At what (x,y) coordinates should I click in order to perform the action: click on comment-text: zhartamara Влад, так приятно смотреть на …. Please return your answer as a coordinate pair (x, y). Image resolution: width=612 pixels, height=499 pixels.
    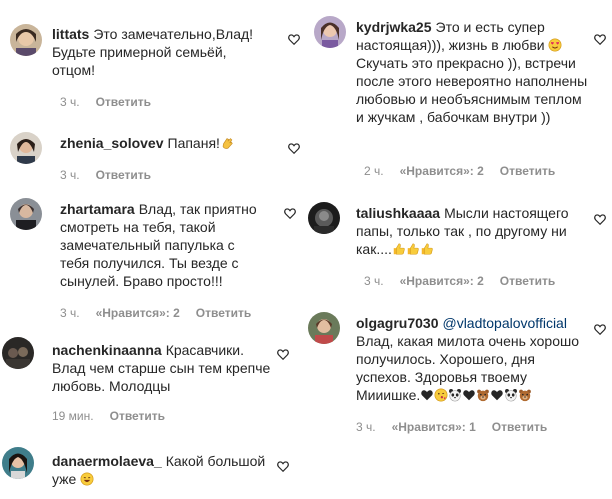
    Looking at the image, I should click on (163, 245).